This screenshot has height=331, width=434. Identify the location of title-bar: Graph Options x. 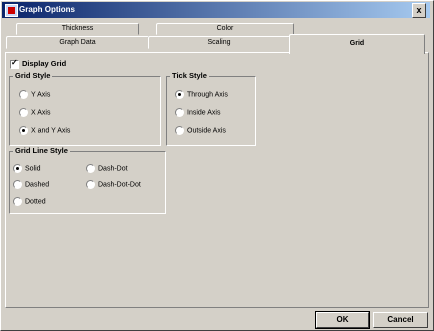
(216, 10).